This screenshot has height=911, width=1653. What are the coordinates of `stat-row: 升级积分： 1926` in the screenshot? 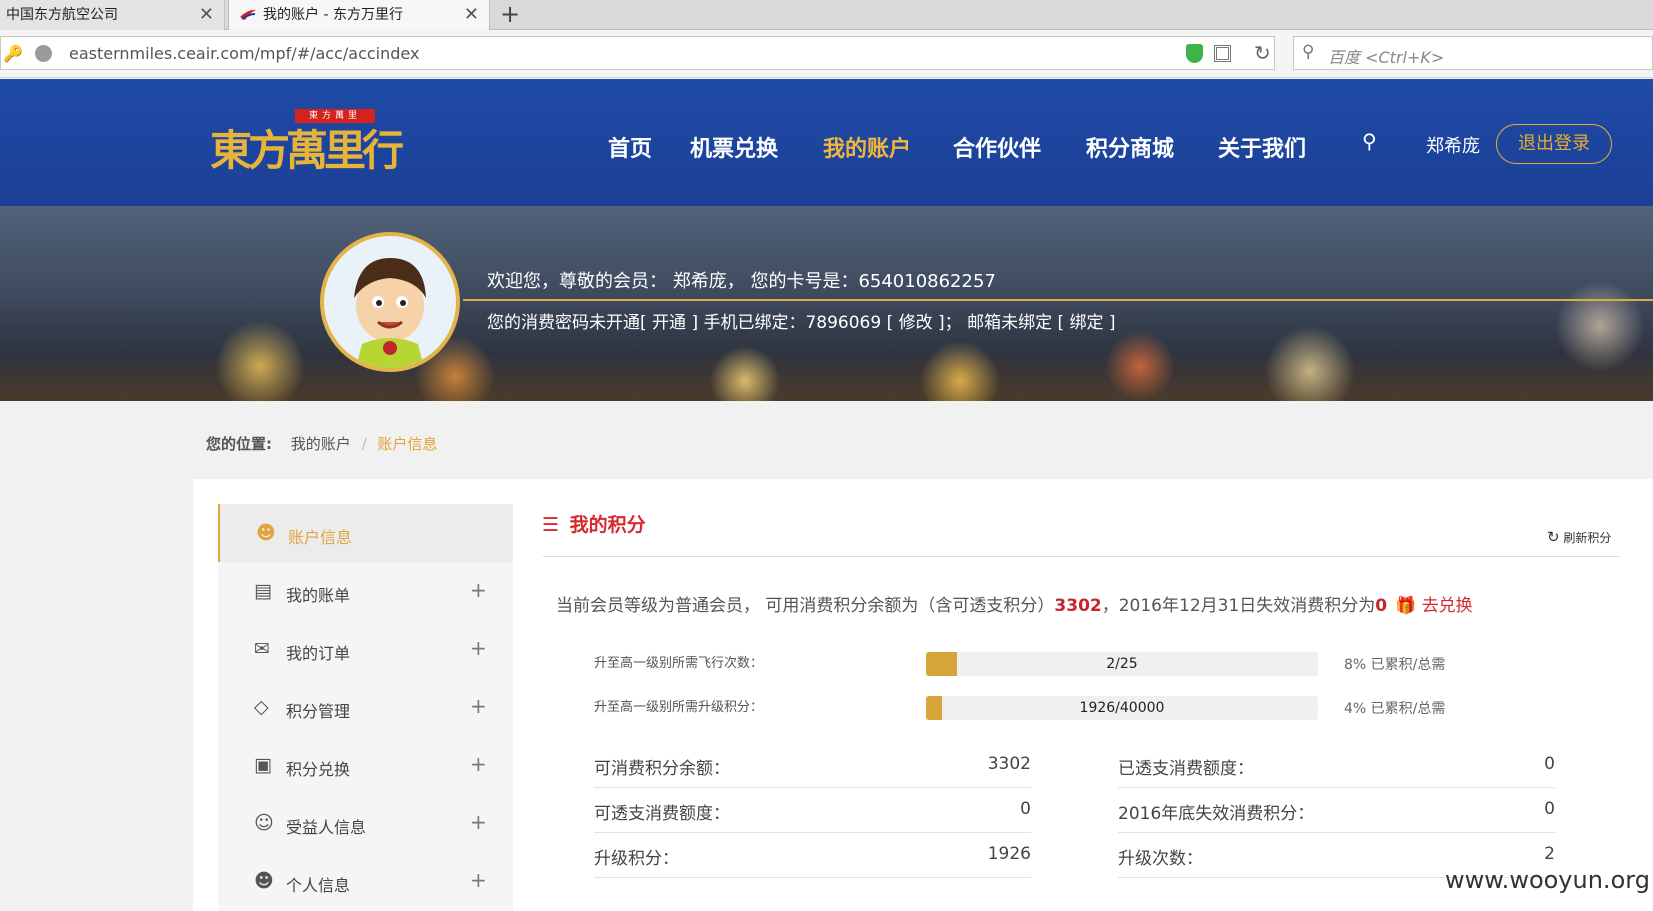 It's located at (812, 856).